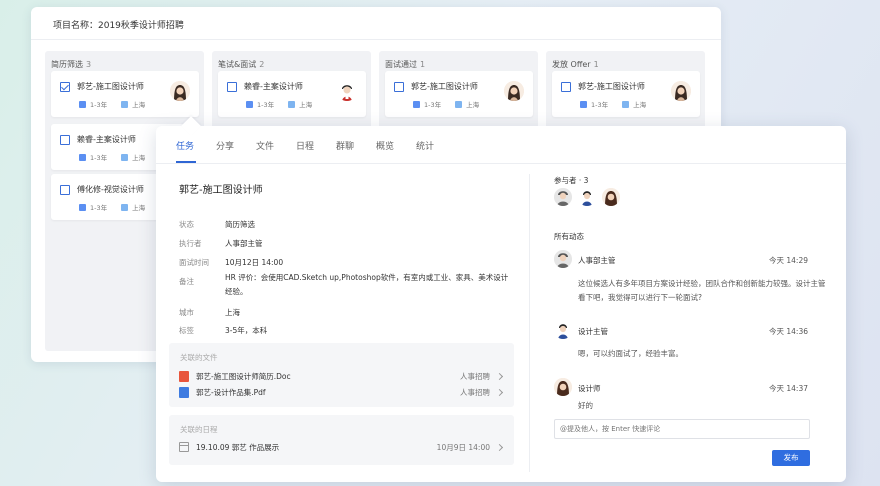 The height and width of the screenshot is (486, 880). What do you see at coordinates (341, 447) in the screenshot?
I see `schedule-row: 19.10.09 郭艺 作品展示 10月9日 14:00` at bounding box center [341, 447].